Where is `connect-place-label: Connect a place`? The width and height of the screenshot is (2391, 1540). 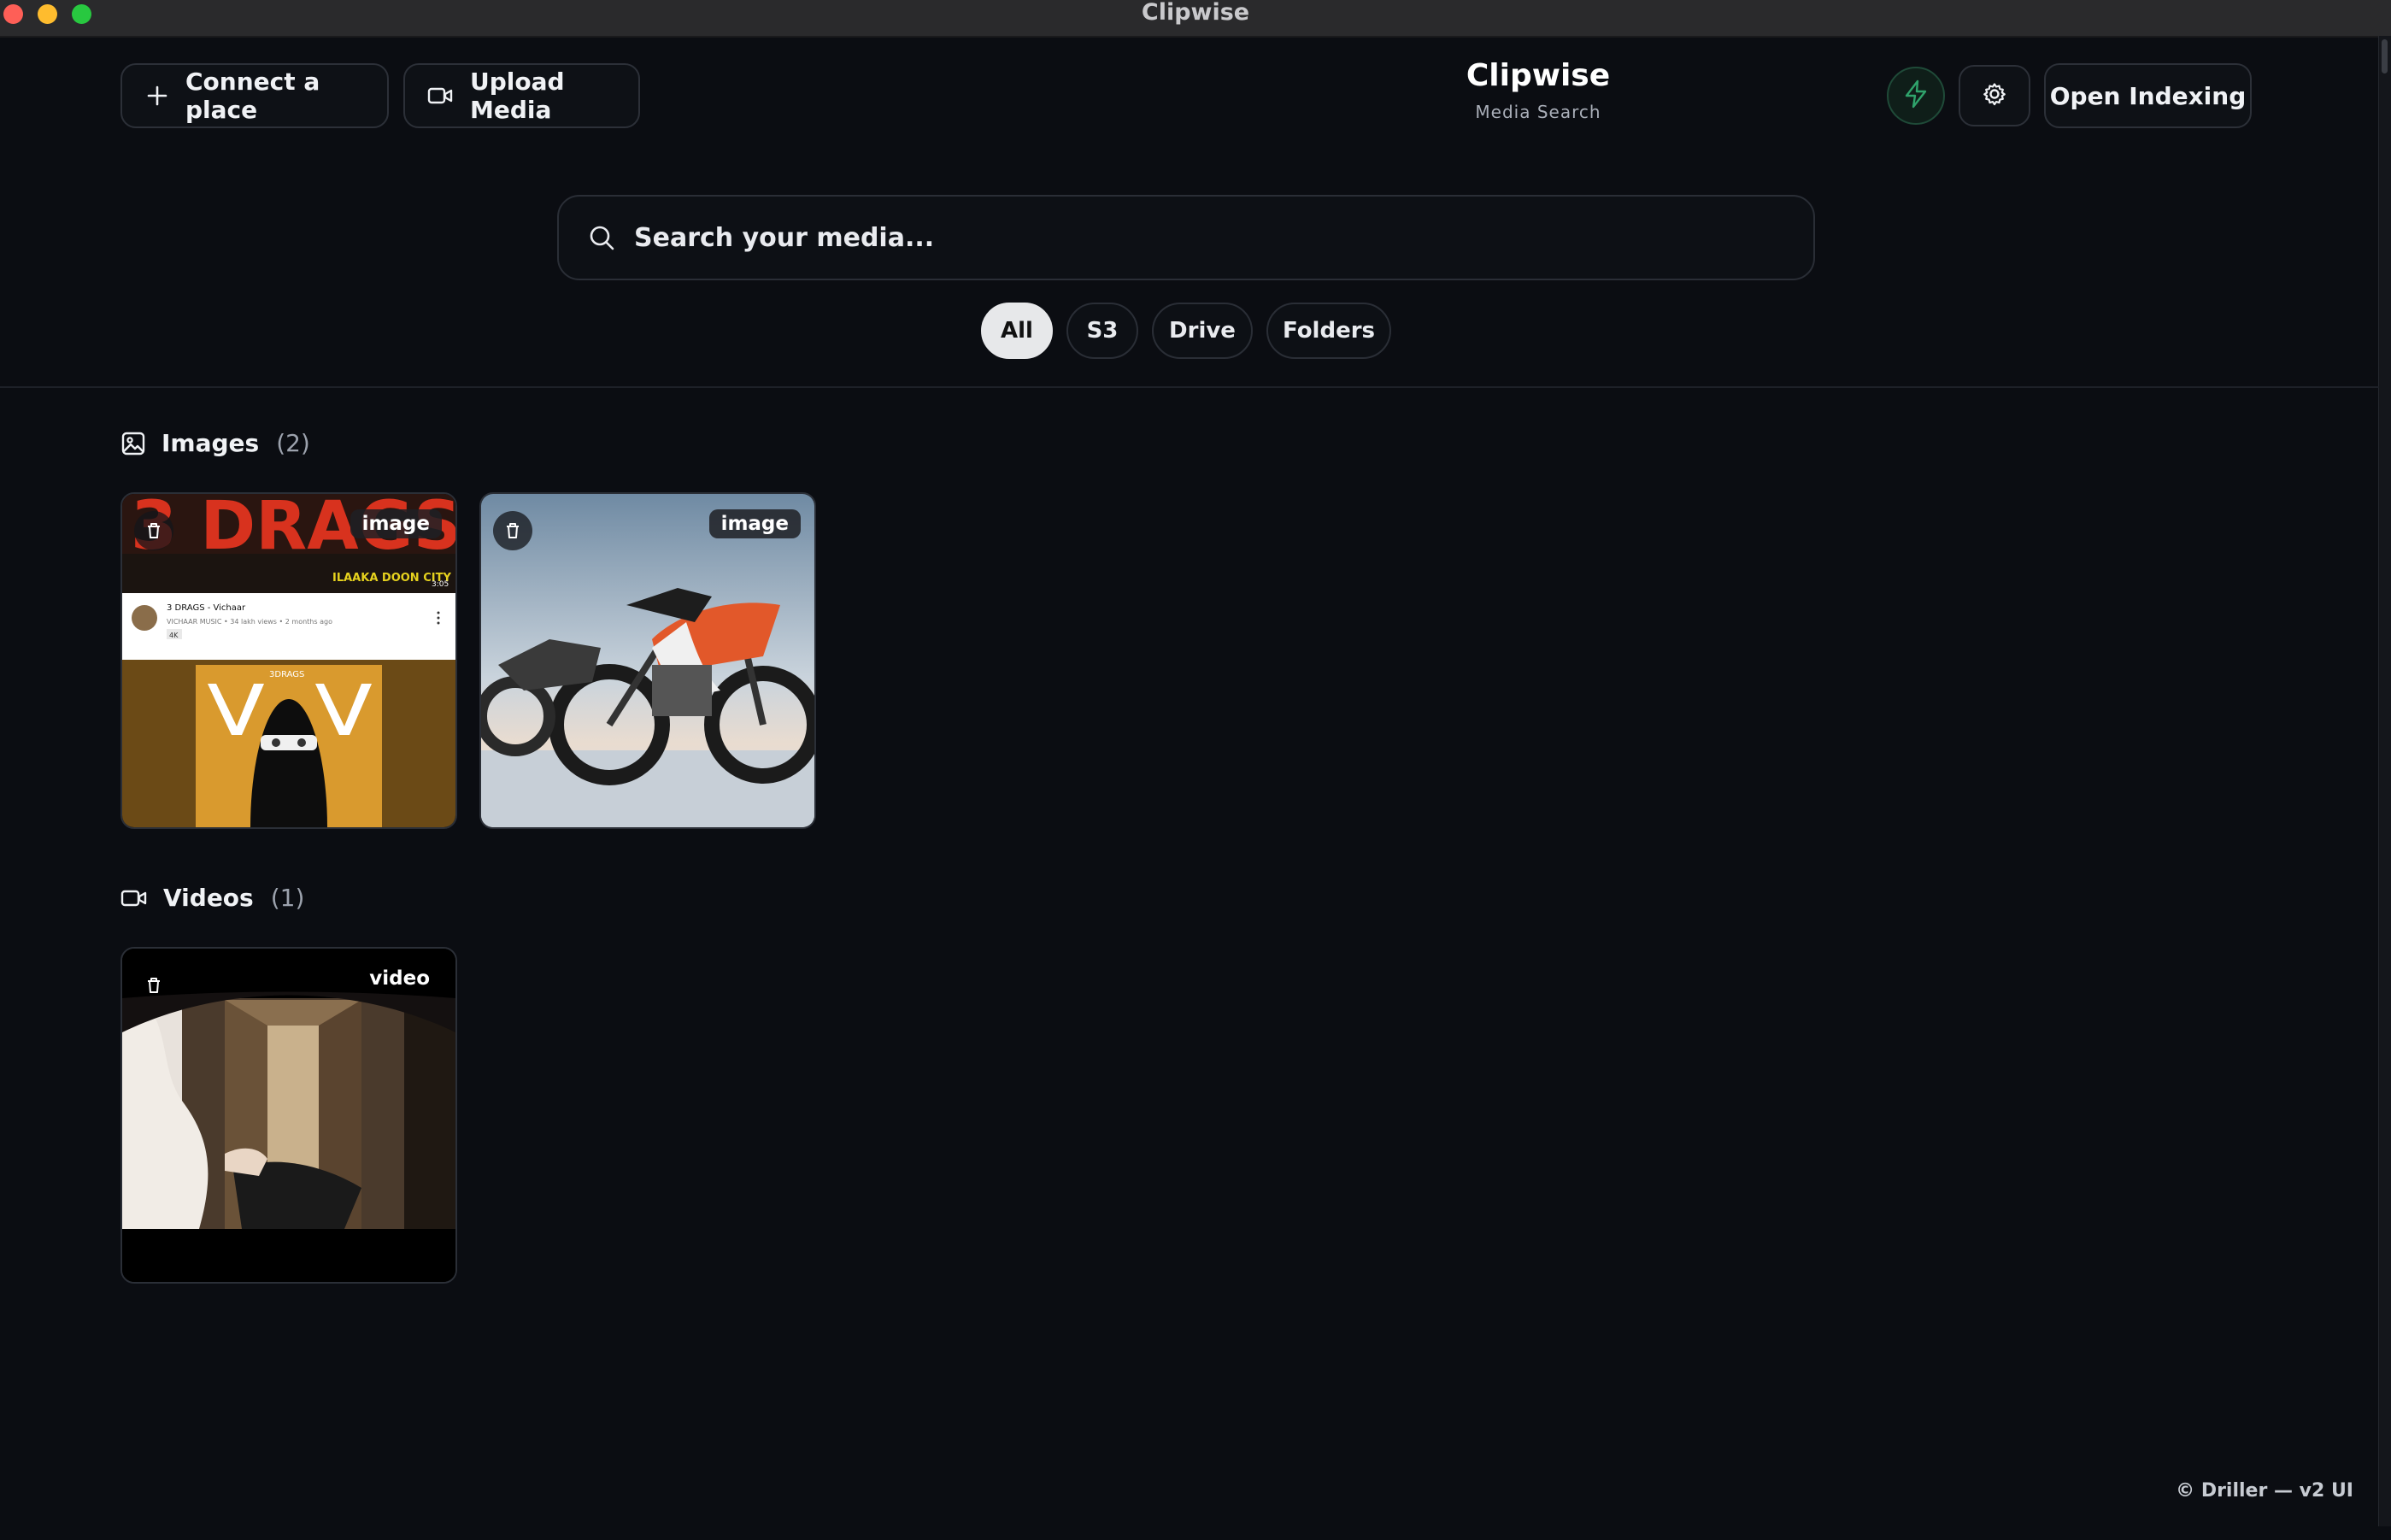
connect-place-label: Connect a place is located at coordinates (252, 96).